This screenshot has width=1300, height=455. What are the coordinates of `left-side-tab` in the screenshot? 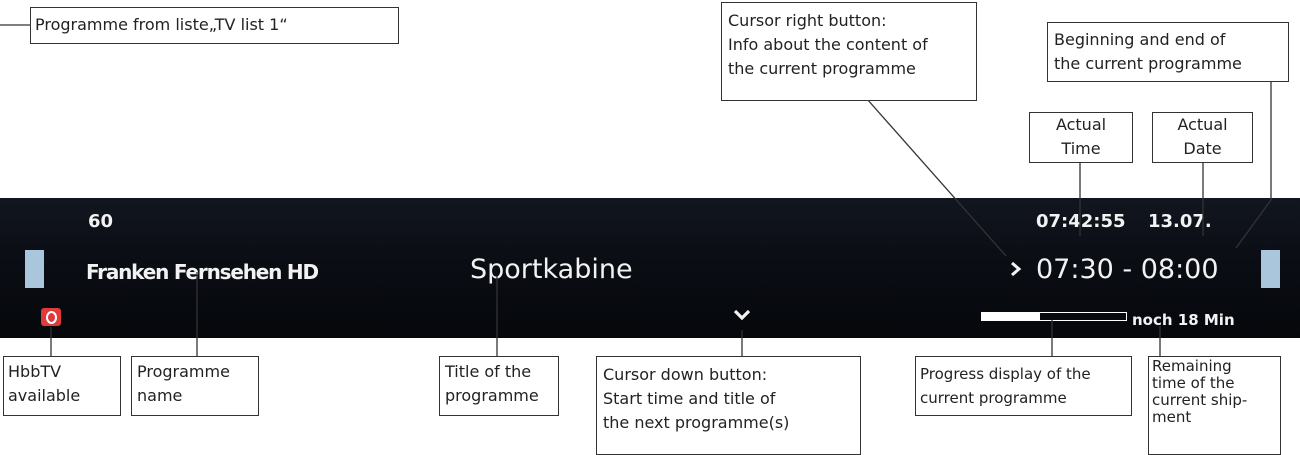 It's located at (34, 269).